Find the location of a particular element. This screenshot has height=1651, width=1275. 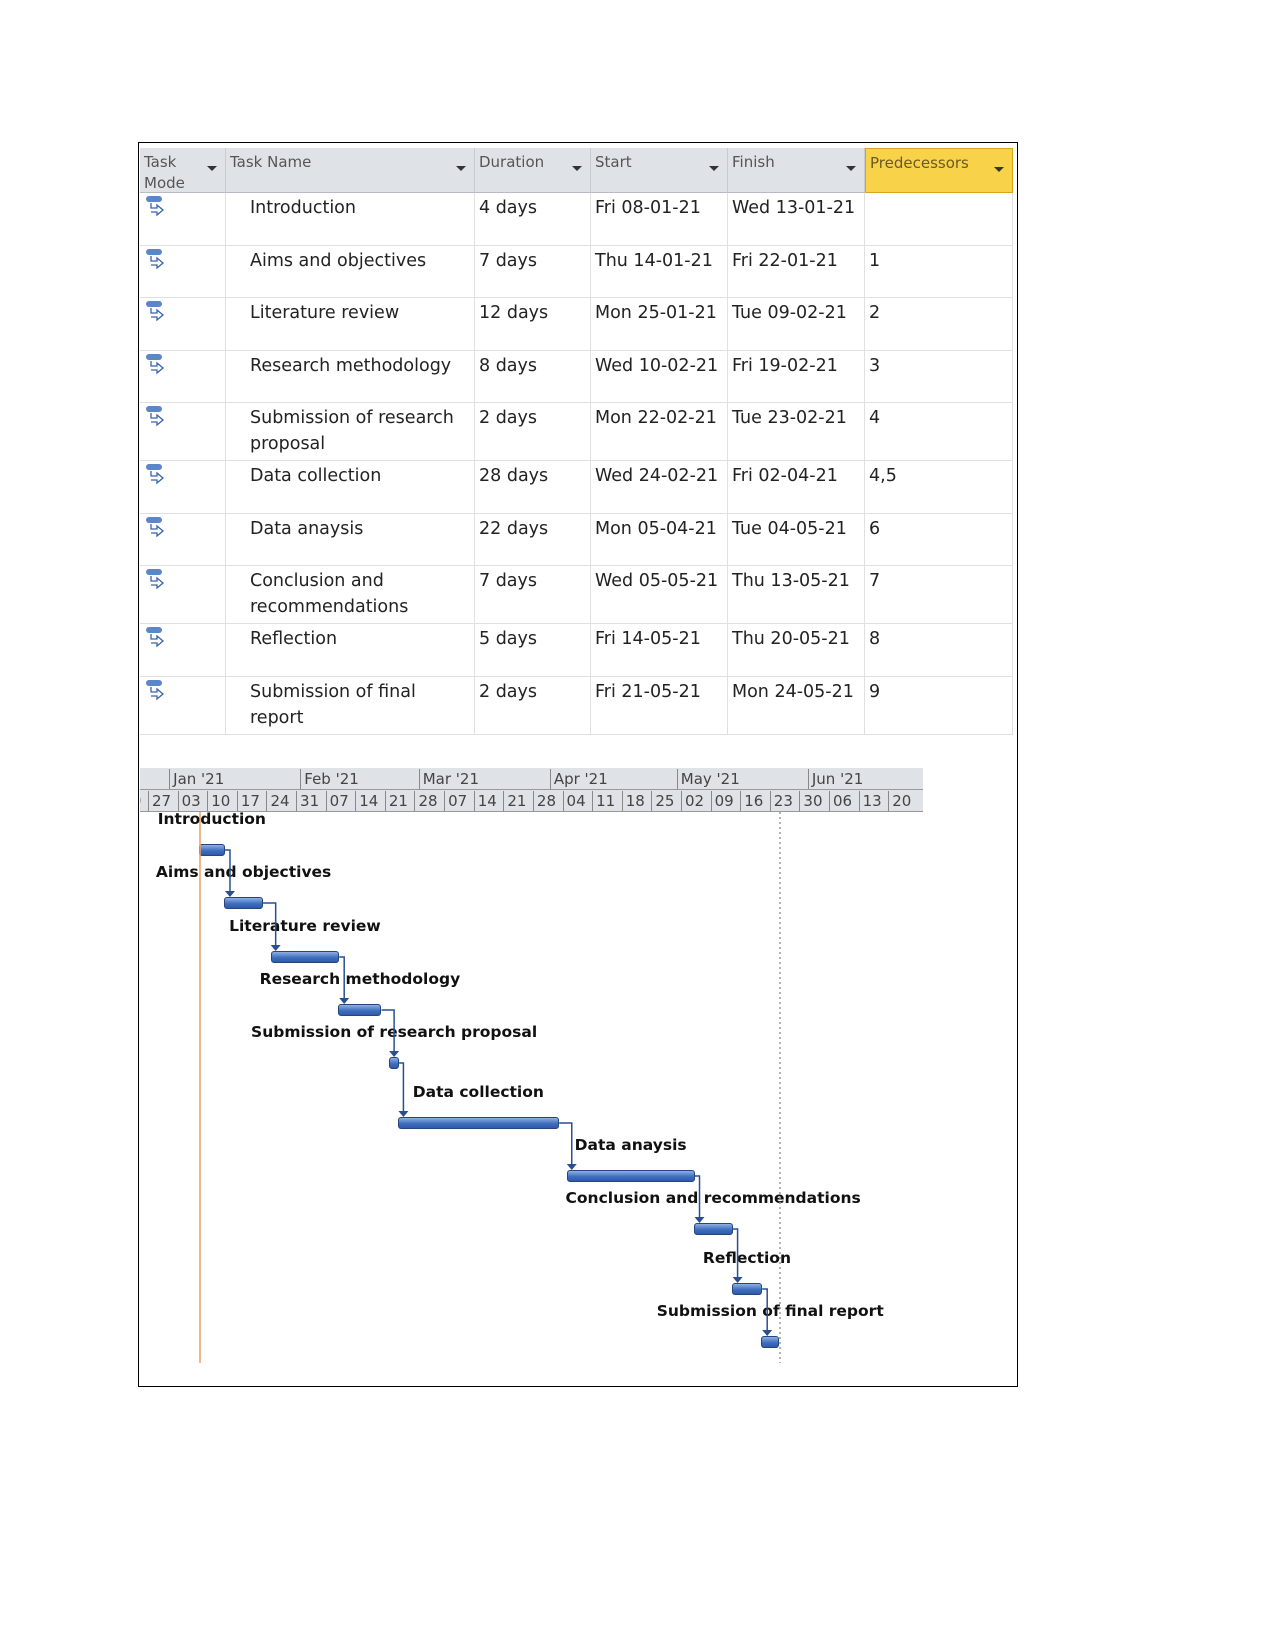

task-start-cell: Thu 14-01-21 is located at coordinates (659, 272).